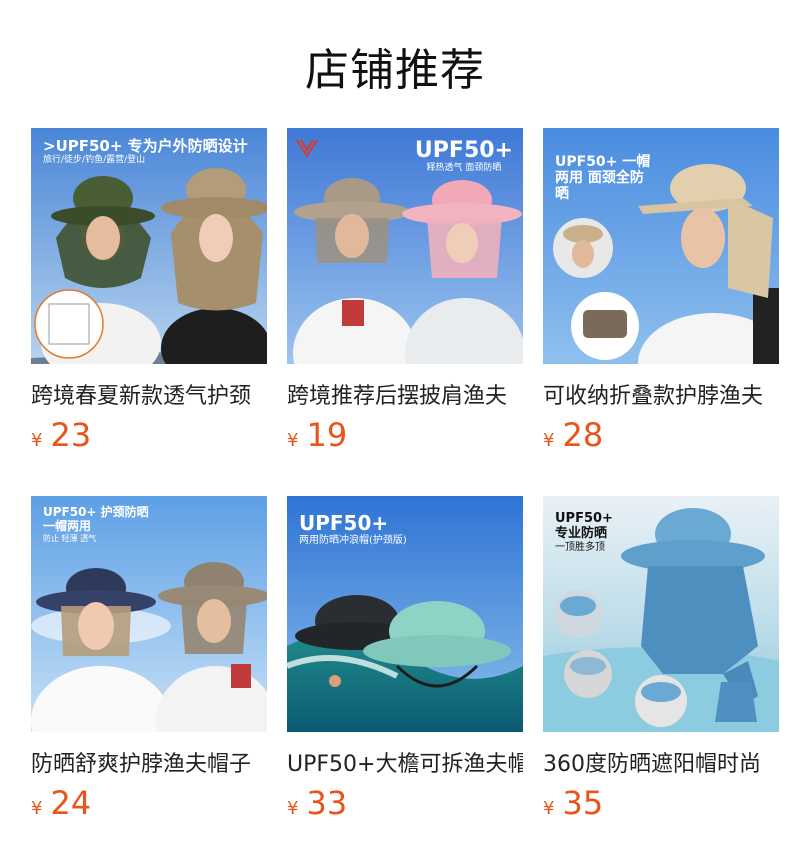 This screenshot has width=790, height=864. What do you see at coordinates (71, 803) in the screenshot?
I see `price-value: 24` at bounding box center [71, 803].